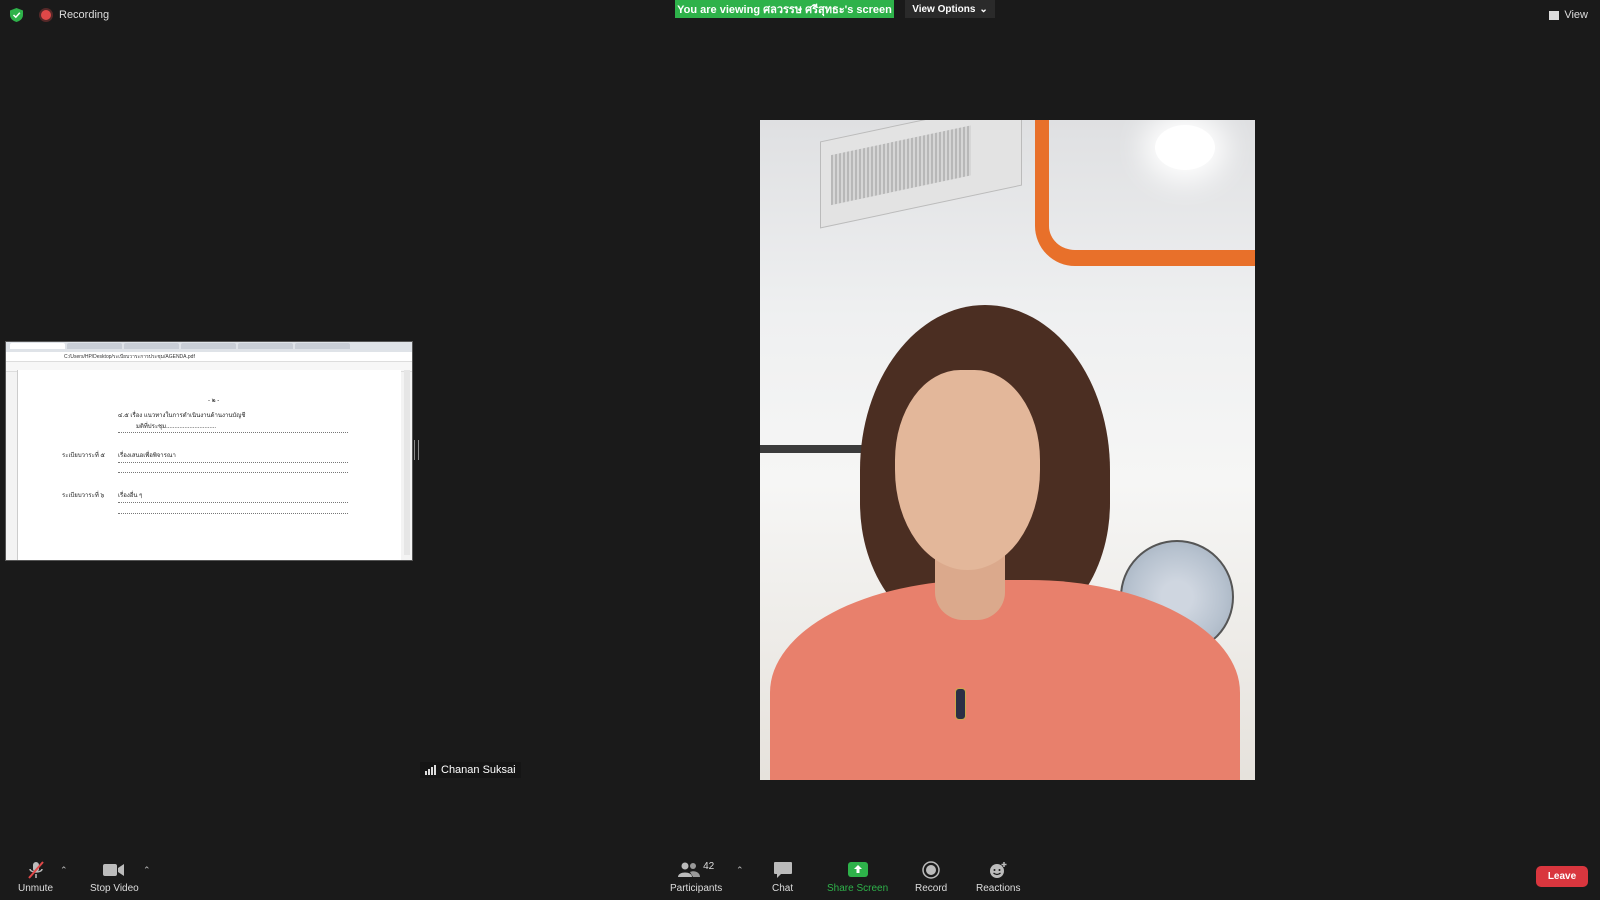  What do you see at coordinates (64, 870) in the screenshot?
I see `audio-options-caret-icon: ⌃` at bounding box center [64, 870].